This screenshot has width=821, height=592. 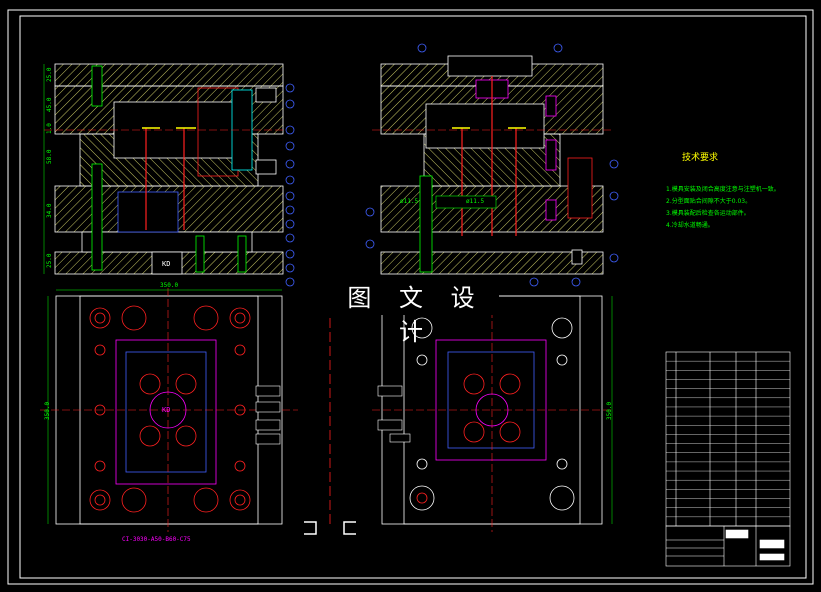 What do you see at coordinates (47, 410) in the screenshot?
I see `plan-left-height-dim: 350.0` at bounding box center [47, 410].